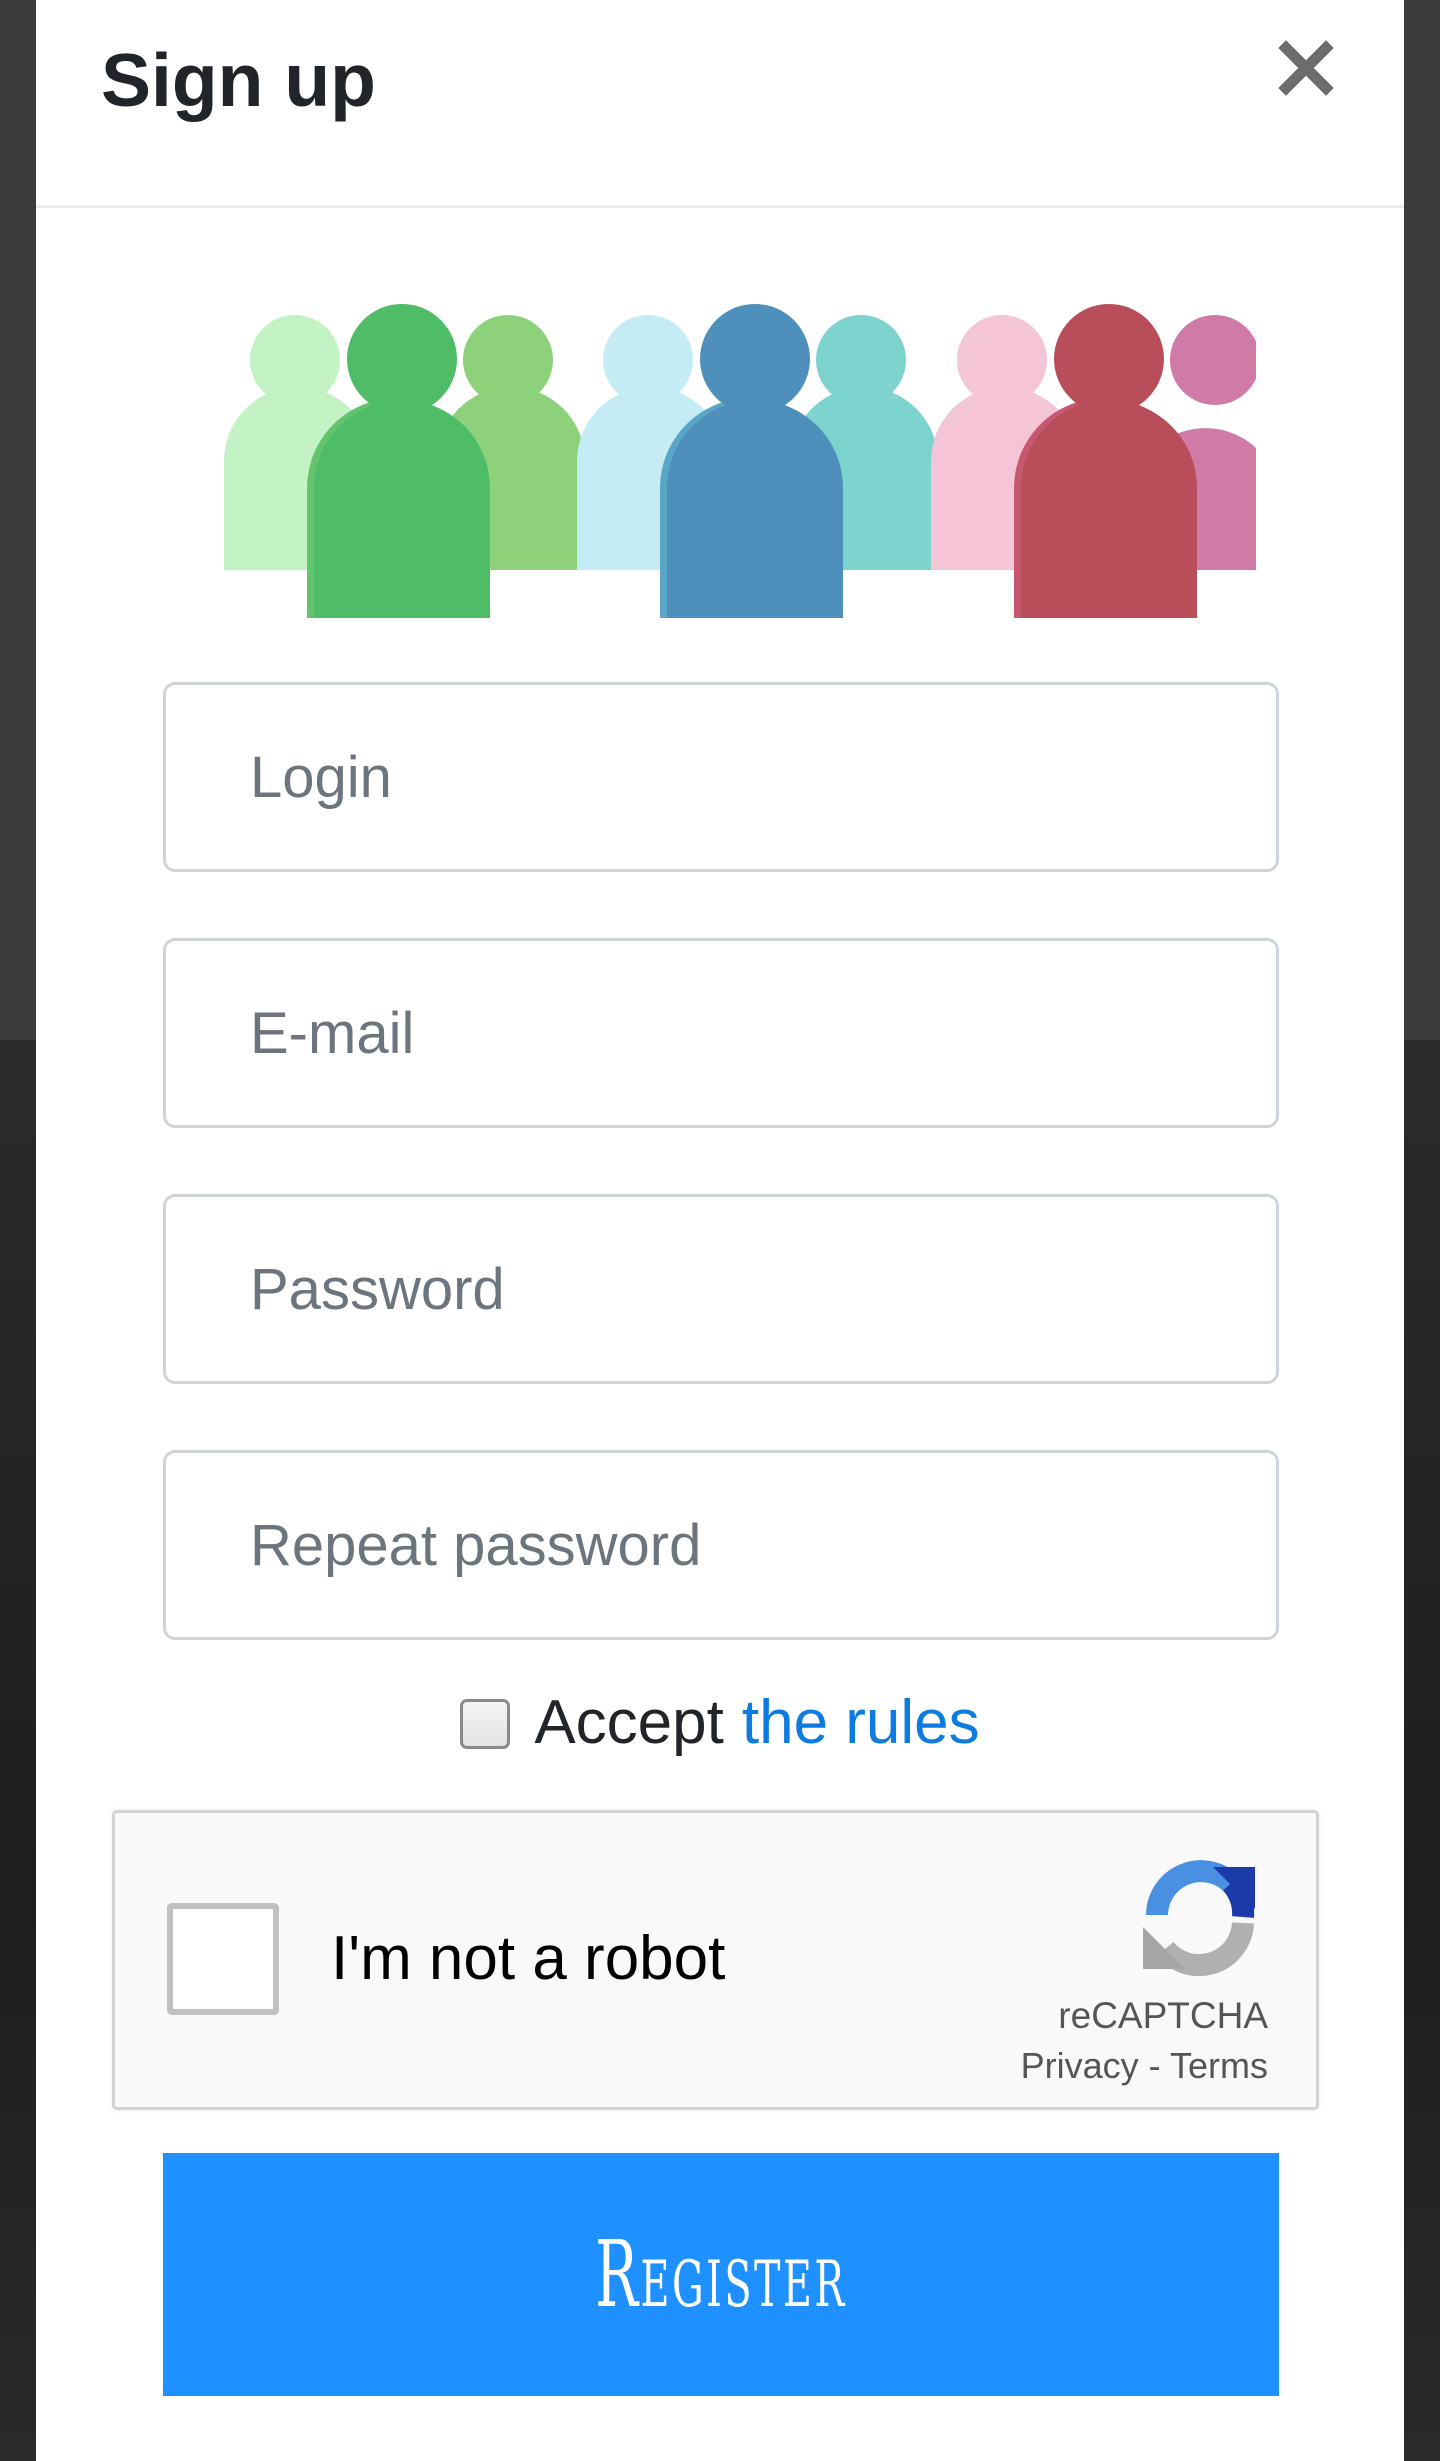 Image resolution: width=1440 pixels, height=2461 pixels. I want to click on recaptcha-privacy-link: Privacy, so click(1080, 2065).